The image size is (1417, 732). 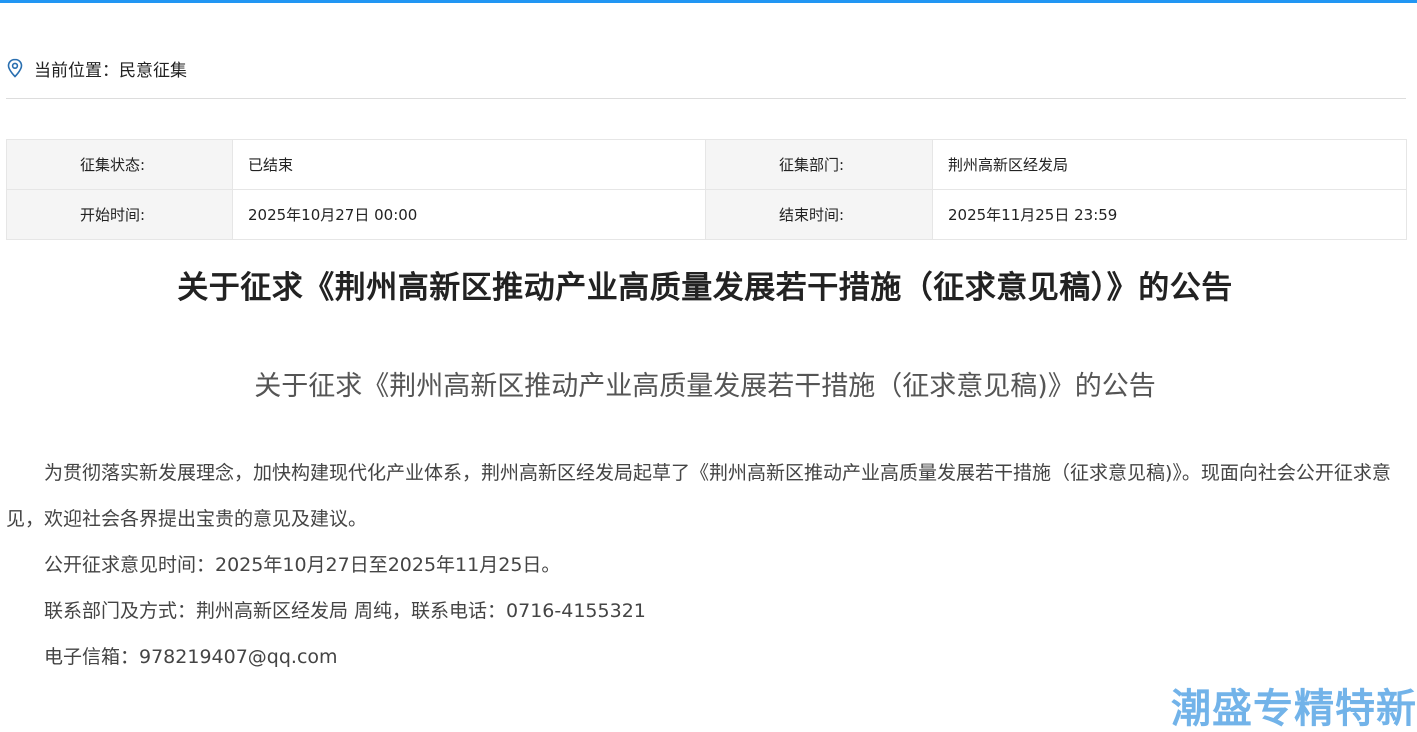 What do you see at coordinates (1169, 164) in the screenshot?
I see `department-value: 荆州高新区经发局` at bounding box center [1169, 164].